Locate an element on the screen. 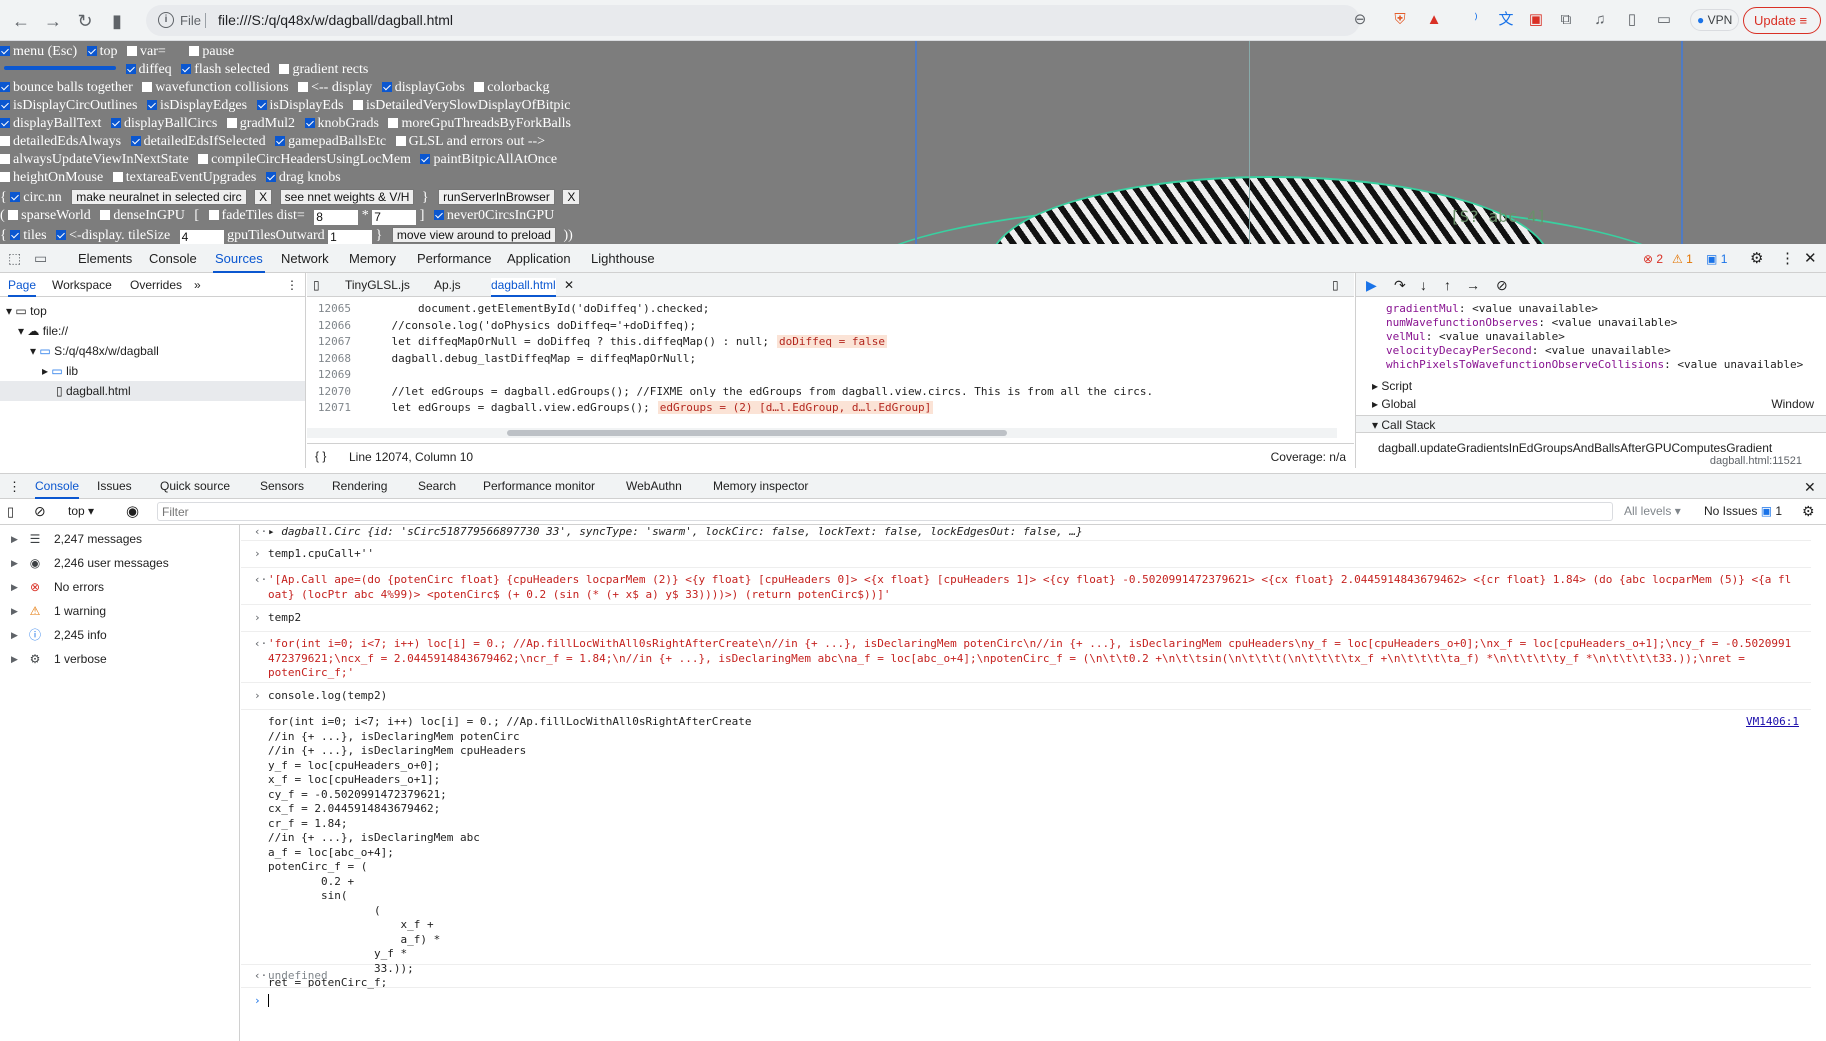 Image resolution: width=1826 pixels, height=1041 pixels. file-tab-dagball: dagball.html is located at coordinates (523, 287).